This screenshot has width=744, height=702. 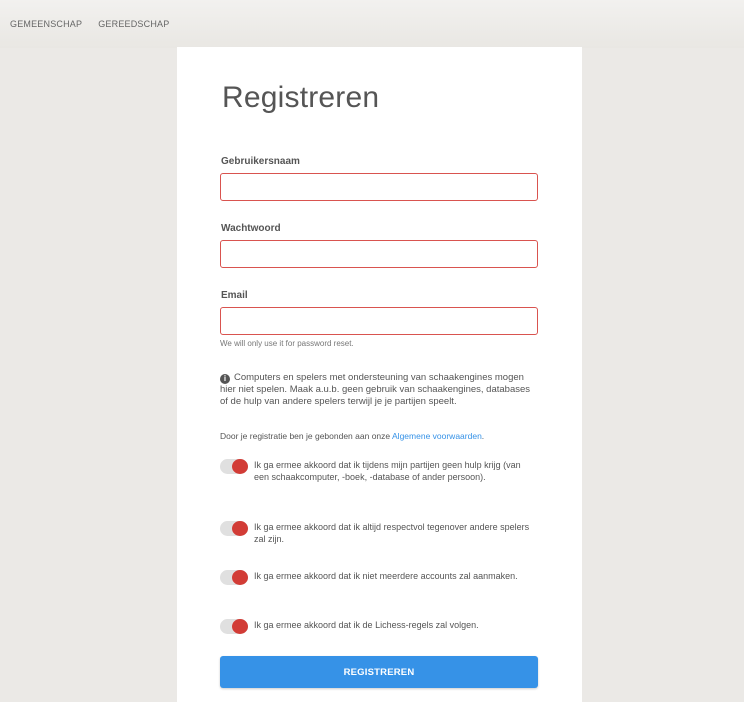 I want to click on nav-item-community: GEMEENSCHAP, so click(x=46, y=24).